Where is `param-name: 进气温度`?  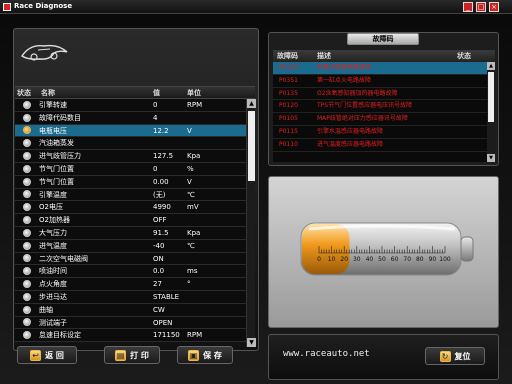 param-name: 进气温度 is located at coordinates (53, 245).